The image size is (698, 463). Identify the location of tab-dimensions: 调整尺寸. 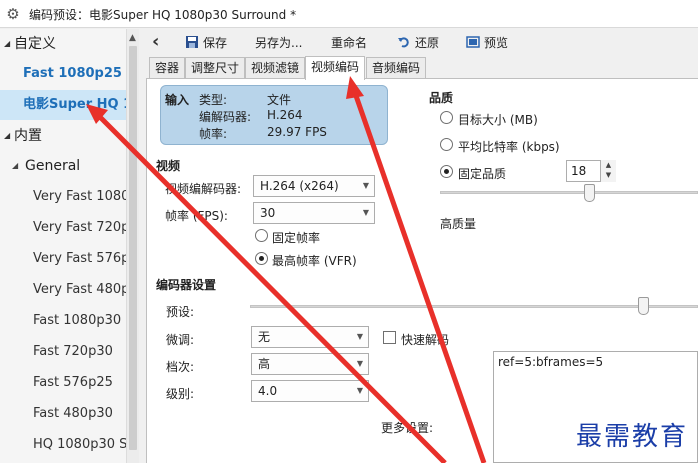
(215, 68).